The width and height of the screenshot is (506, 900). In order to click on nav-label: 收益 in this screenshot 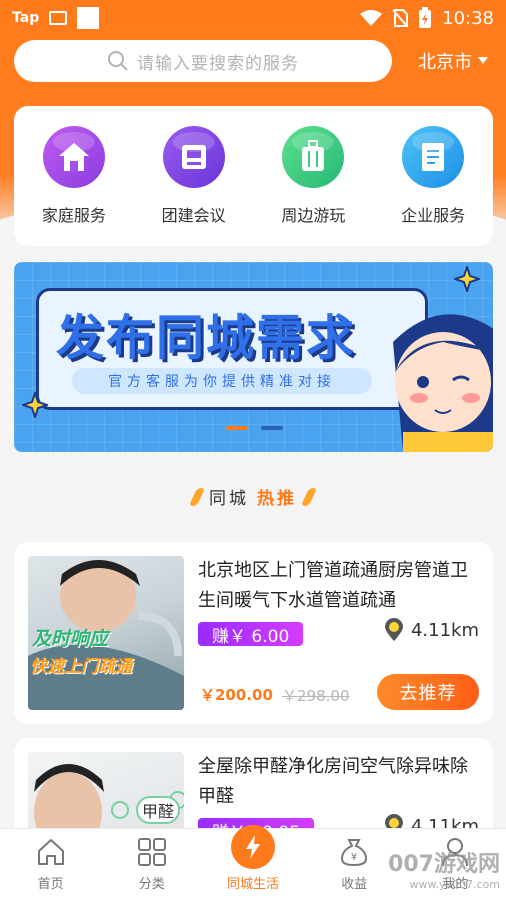, I will do `click(354, 884)`.